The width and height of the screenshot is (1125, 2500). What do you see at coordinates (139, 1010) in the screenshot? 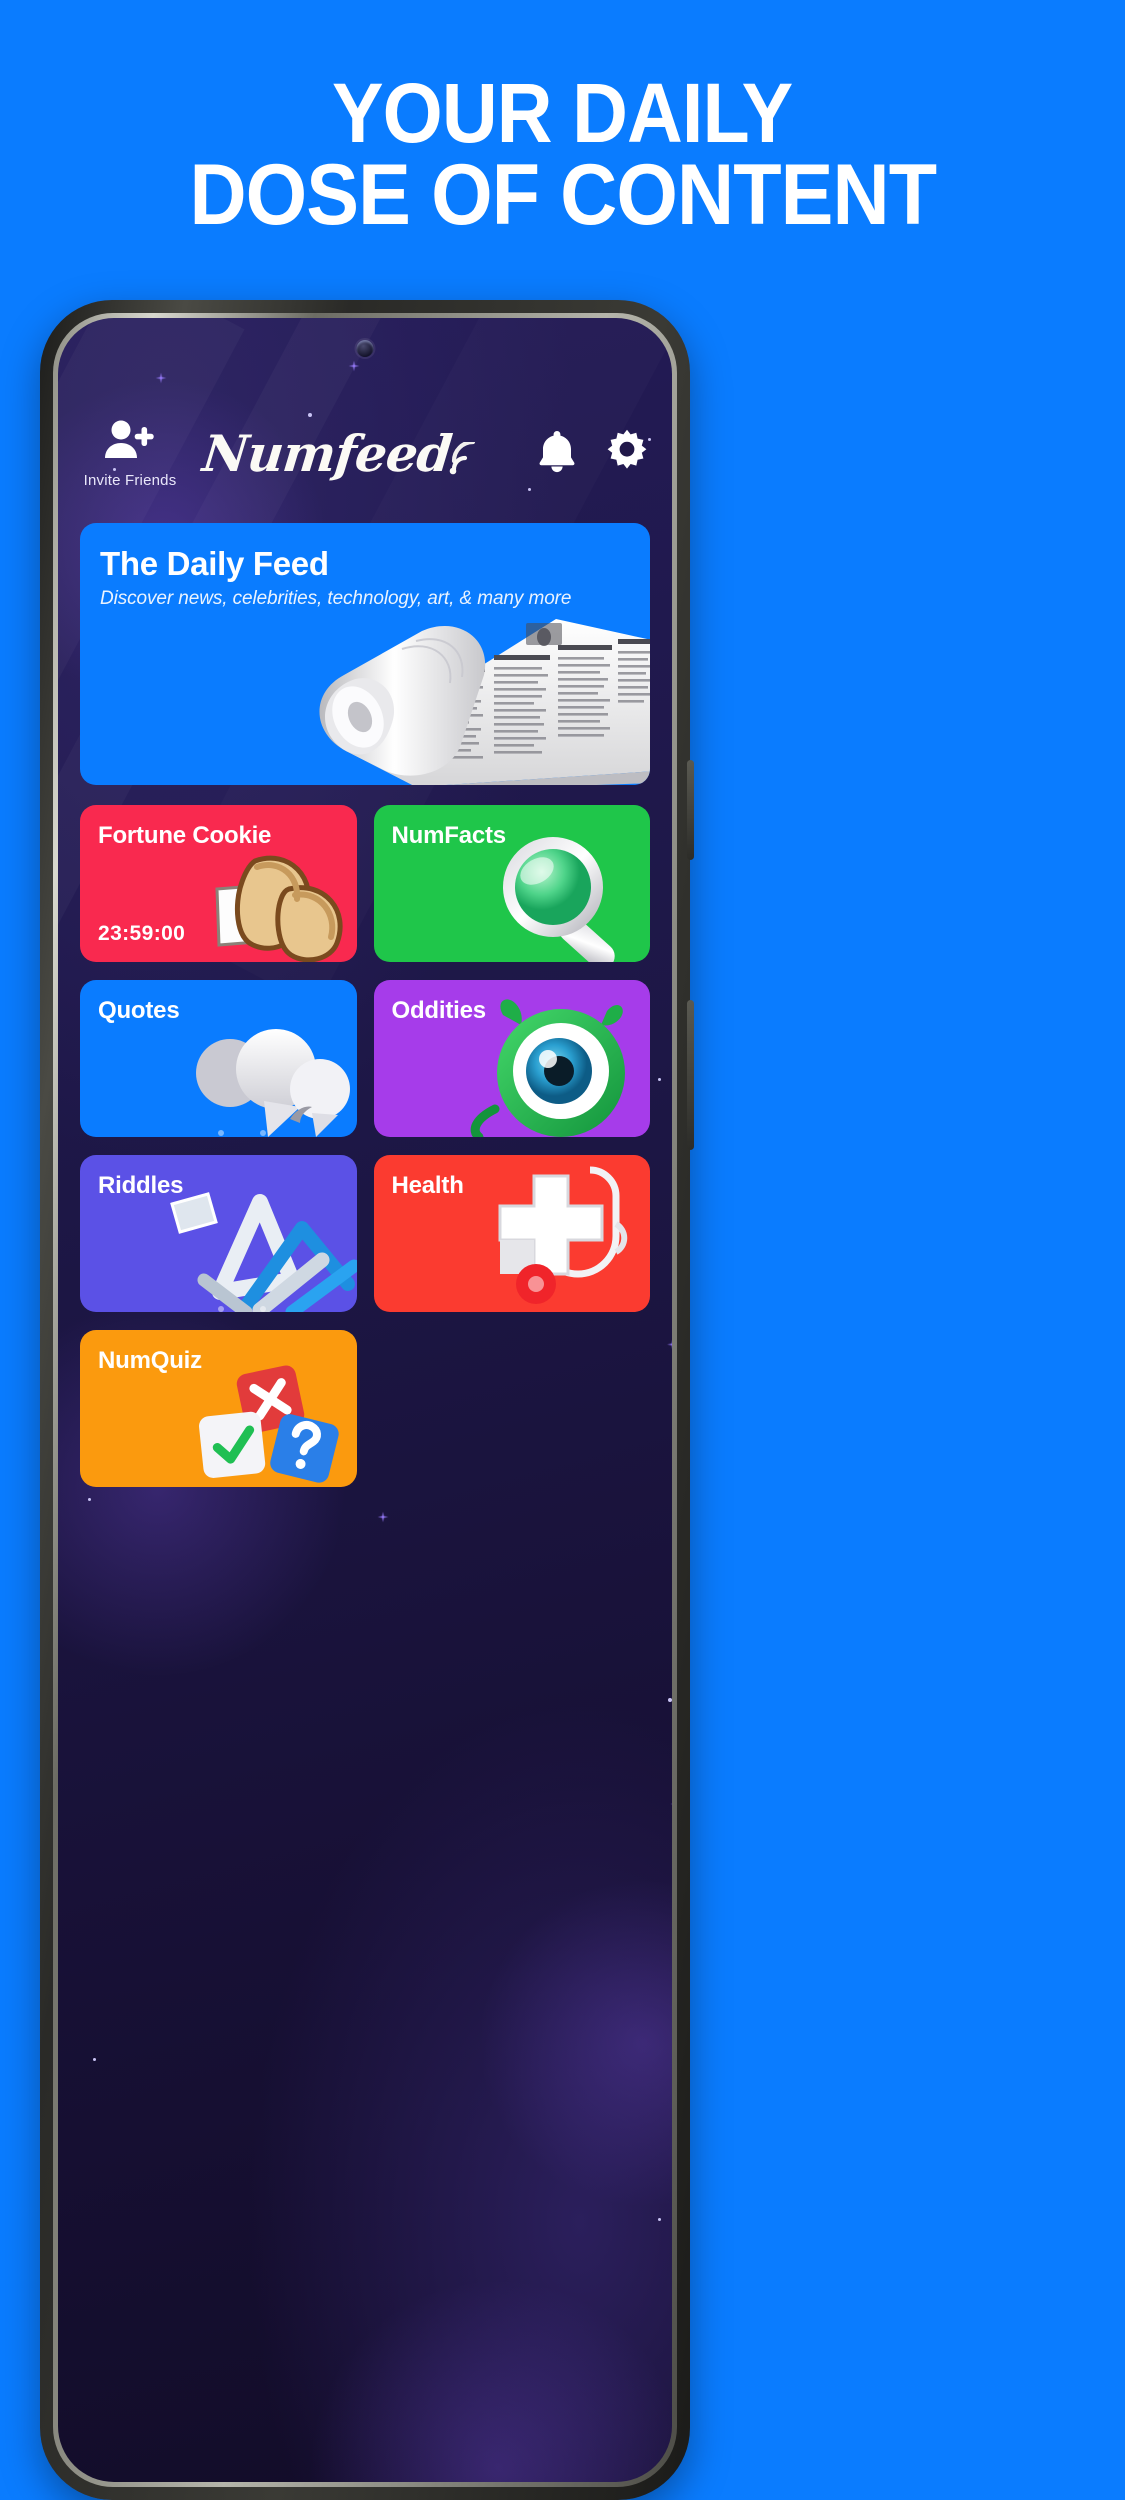
I see `tile-title: Quotes` at bounding box center [139, 1010].